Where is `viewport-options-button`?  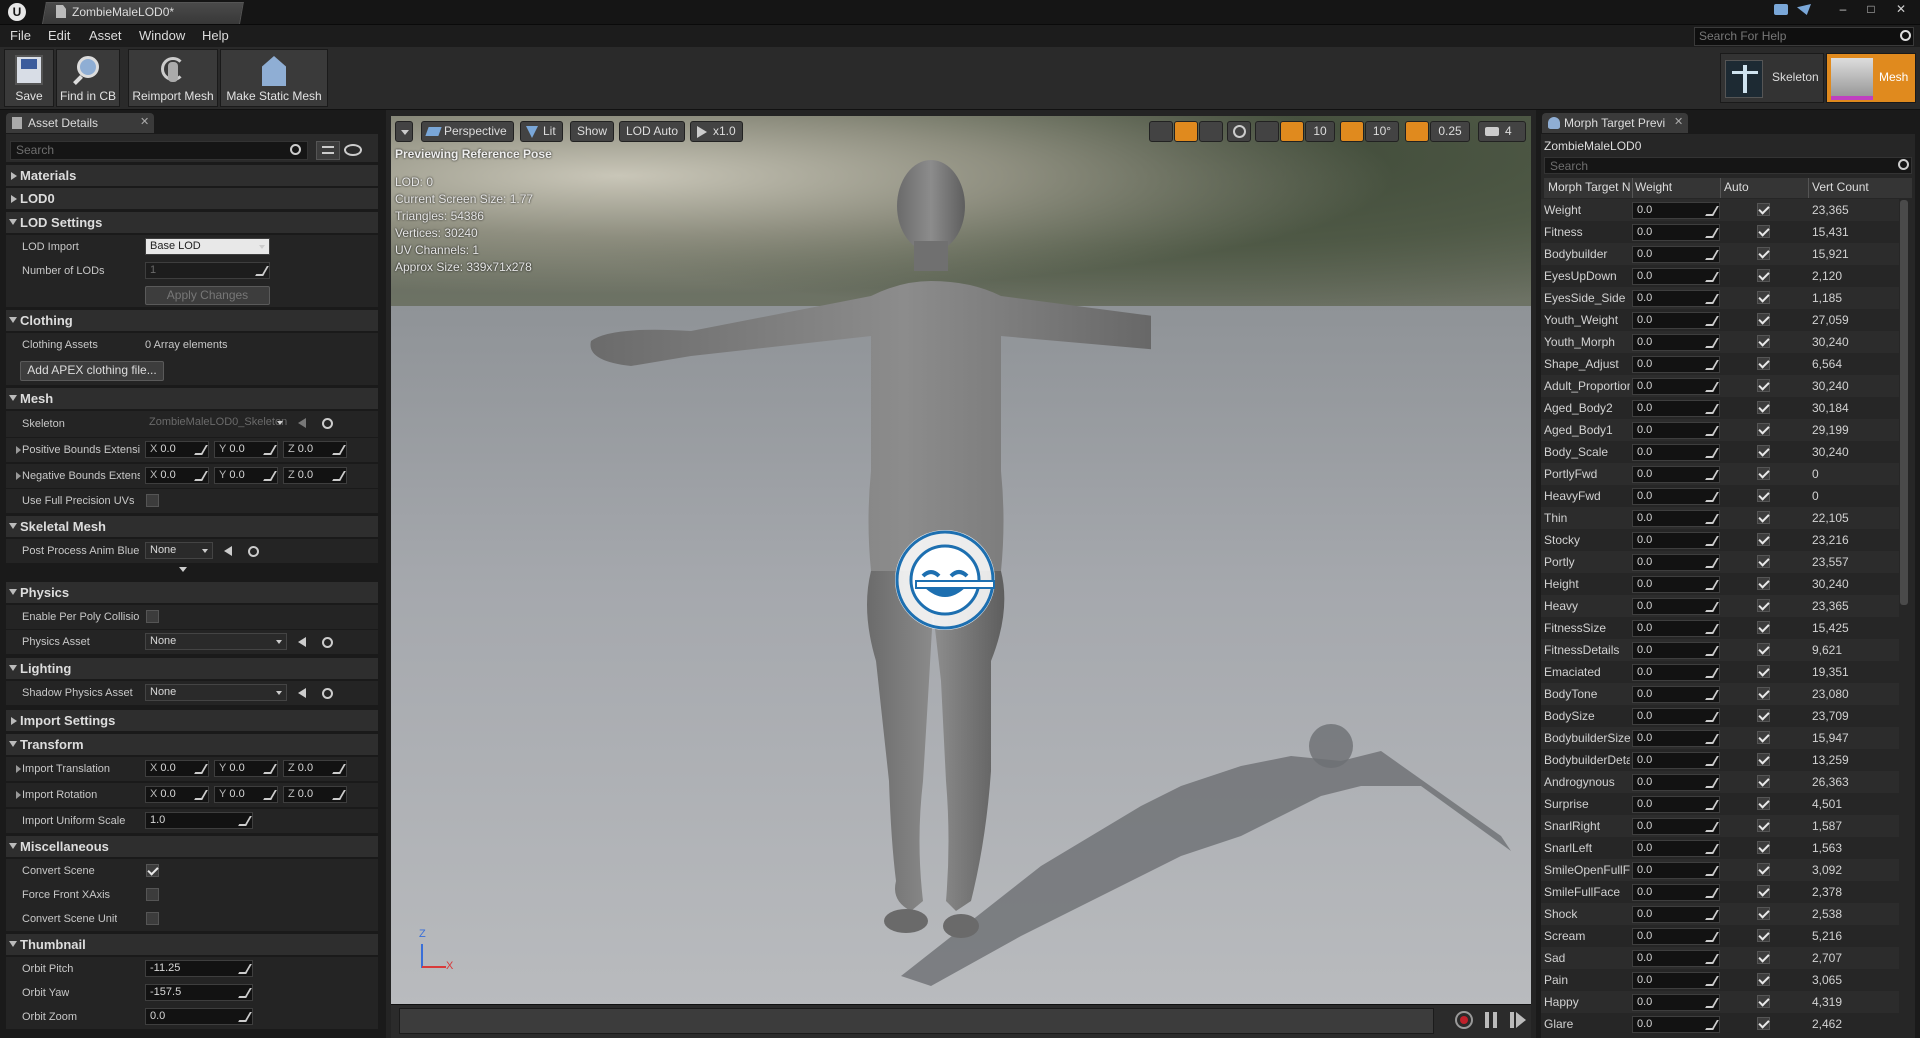
viewport-options-button is located at coordinates (404, 131).